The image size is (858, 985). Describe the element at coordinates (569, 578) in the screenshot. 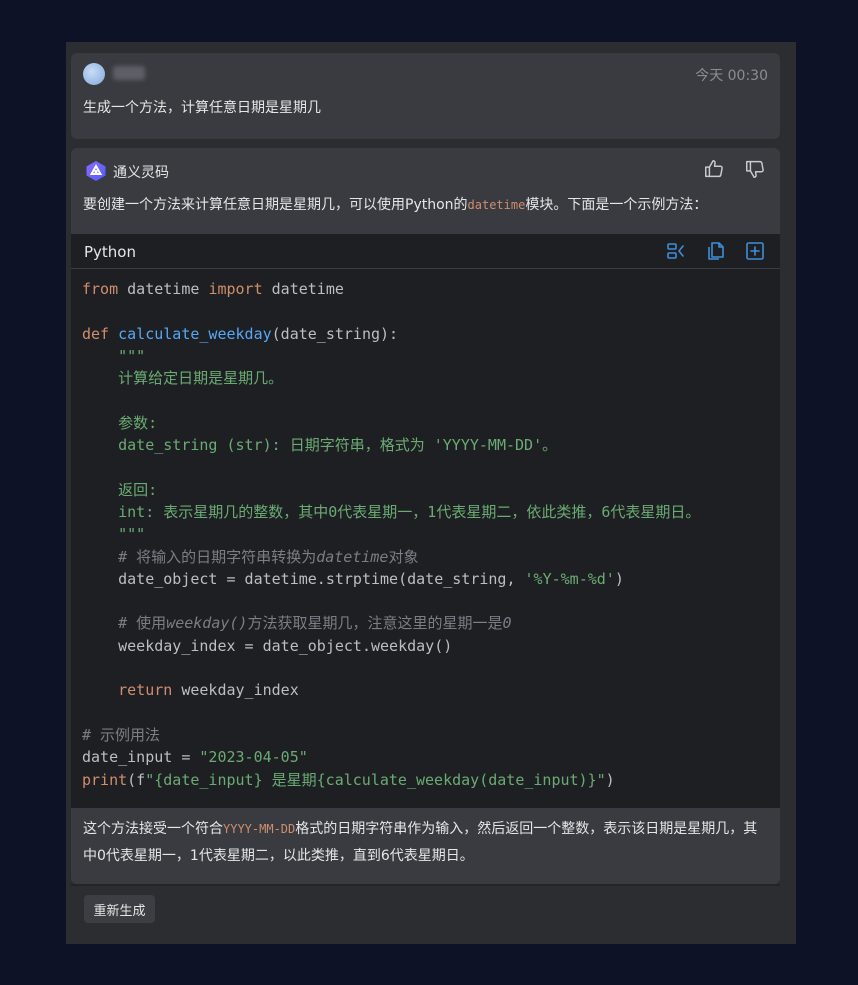

I see `code-token: '%Y-%m-%d'` at that location.